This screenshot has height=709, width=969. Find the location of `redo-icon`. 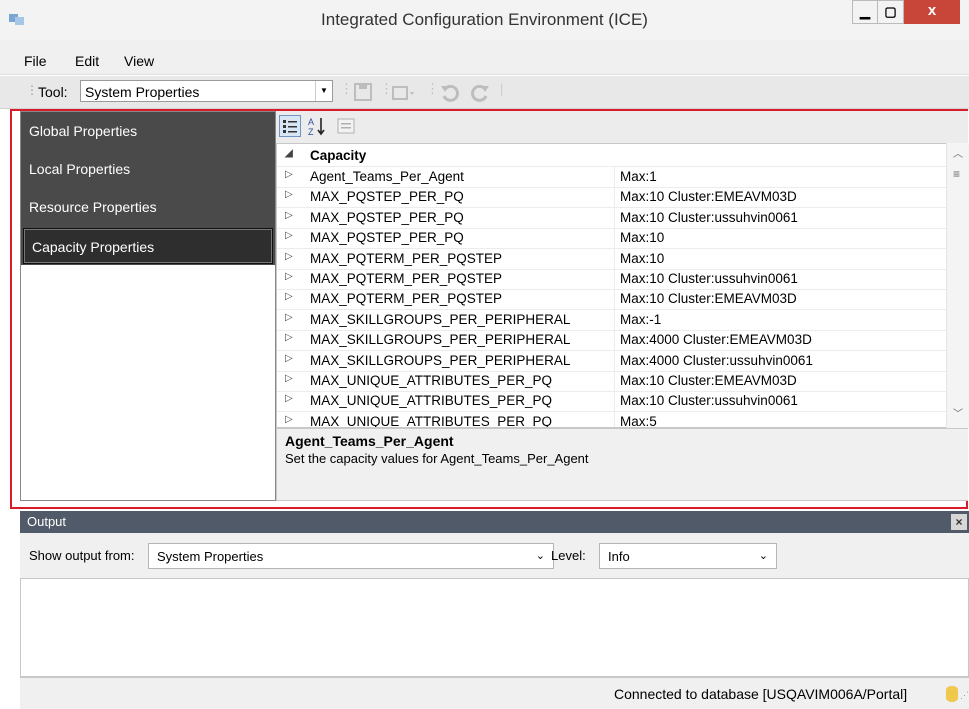

redo-icon is located at coordinates (480, 93).